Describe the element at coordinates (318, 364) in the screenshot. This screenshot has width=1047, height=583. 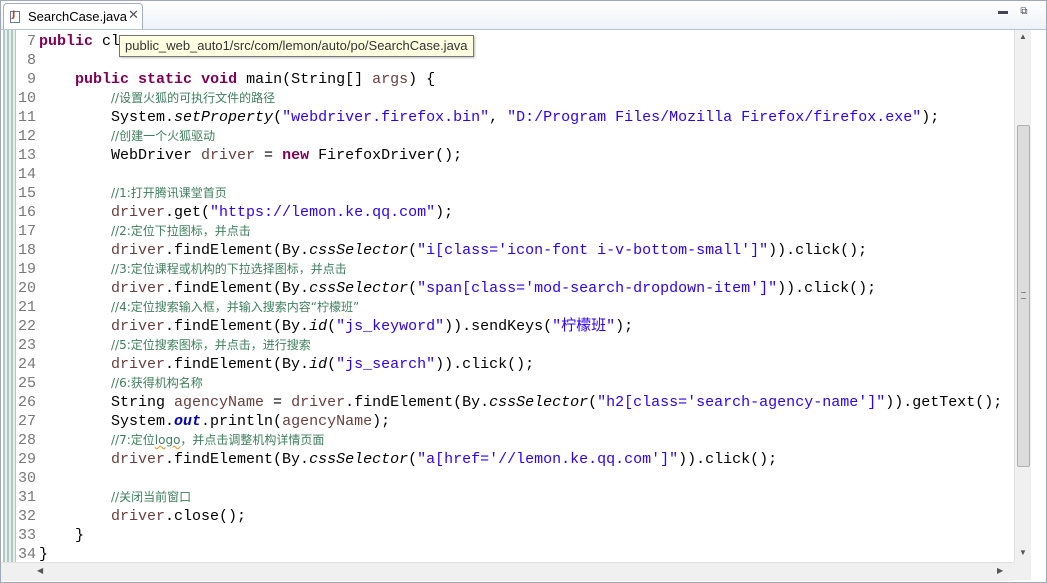
I see `code-token: id` at that location.